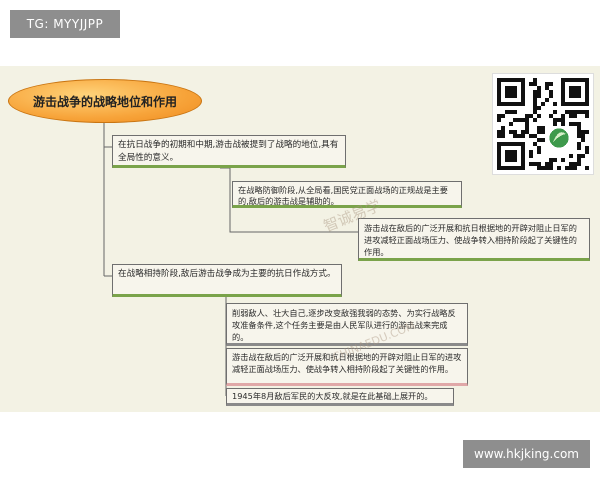 The image size is (600, 480). What do you see at coordinates (340, 397) in the screenshot?
I see `node-counteroffensive: 1945年8月敌后军民的大反攻,就是在此基础上展开的。` at bounding box center [340, 397].